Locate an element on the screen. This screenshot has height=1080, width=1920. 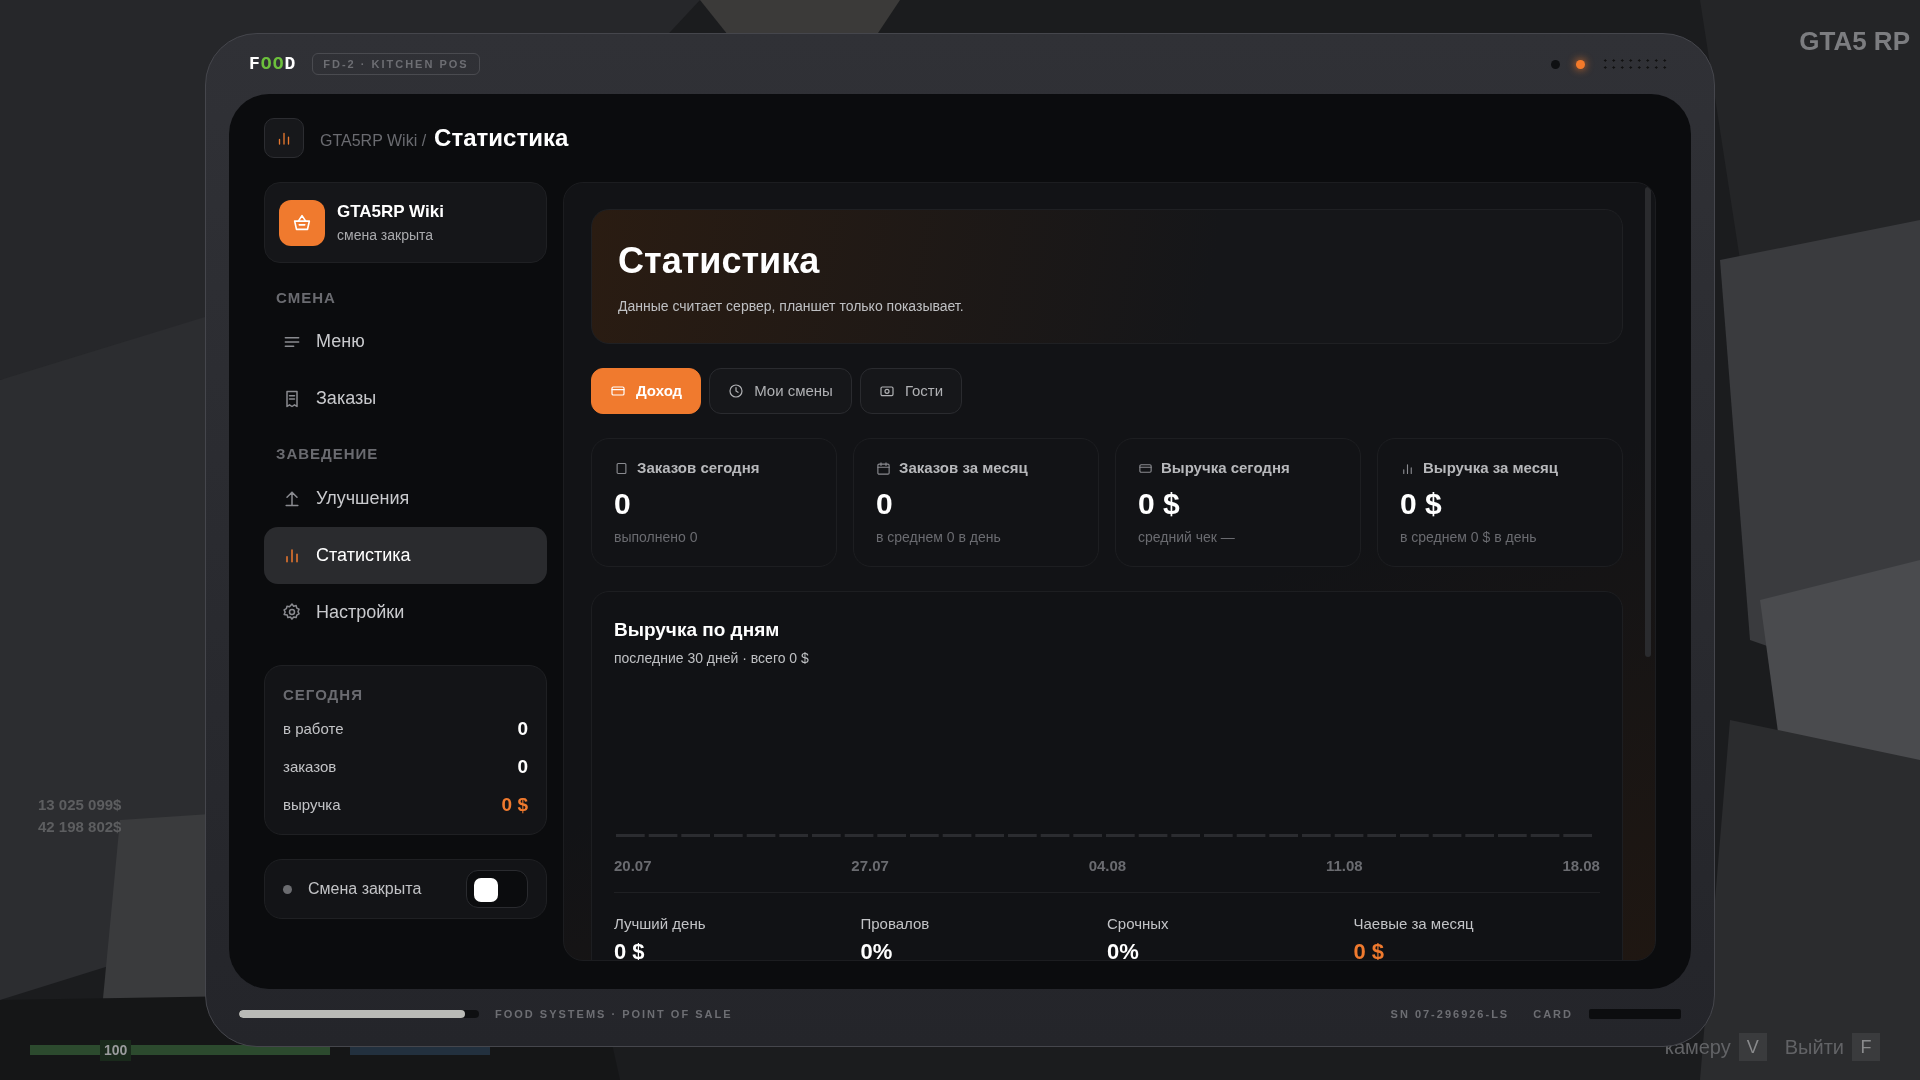
settings-icon is located at coordinates (292, 612).